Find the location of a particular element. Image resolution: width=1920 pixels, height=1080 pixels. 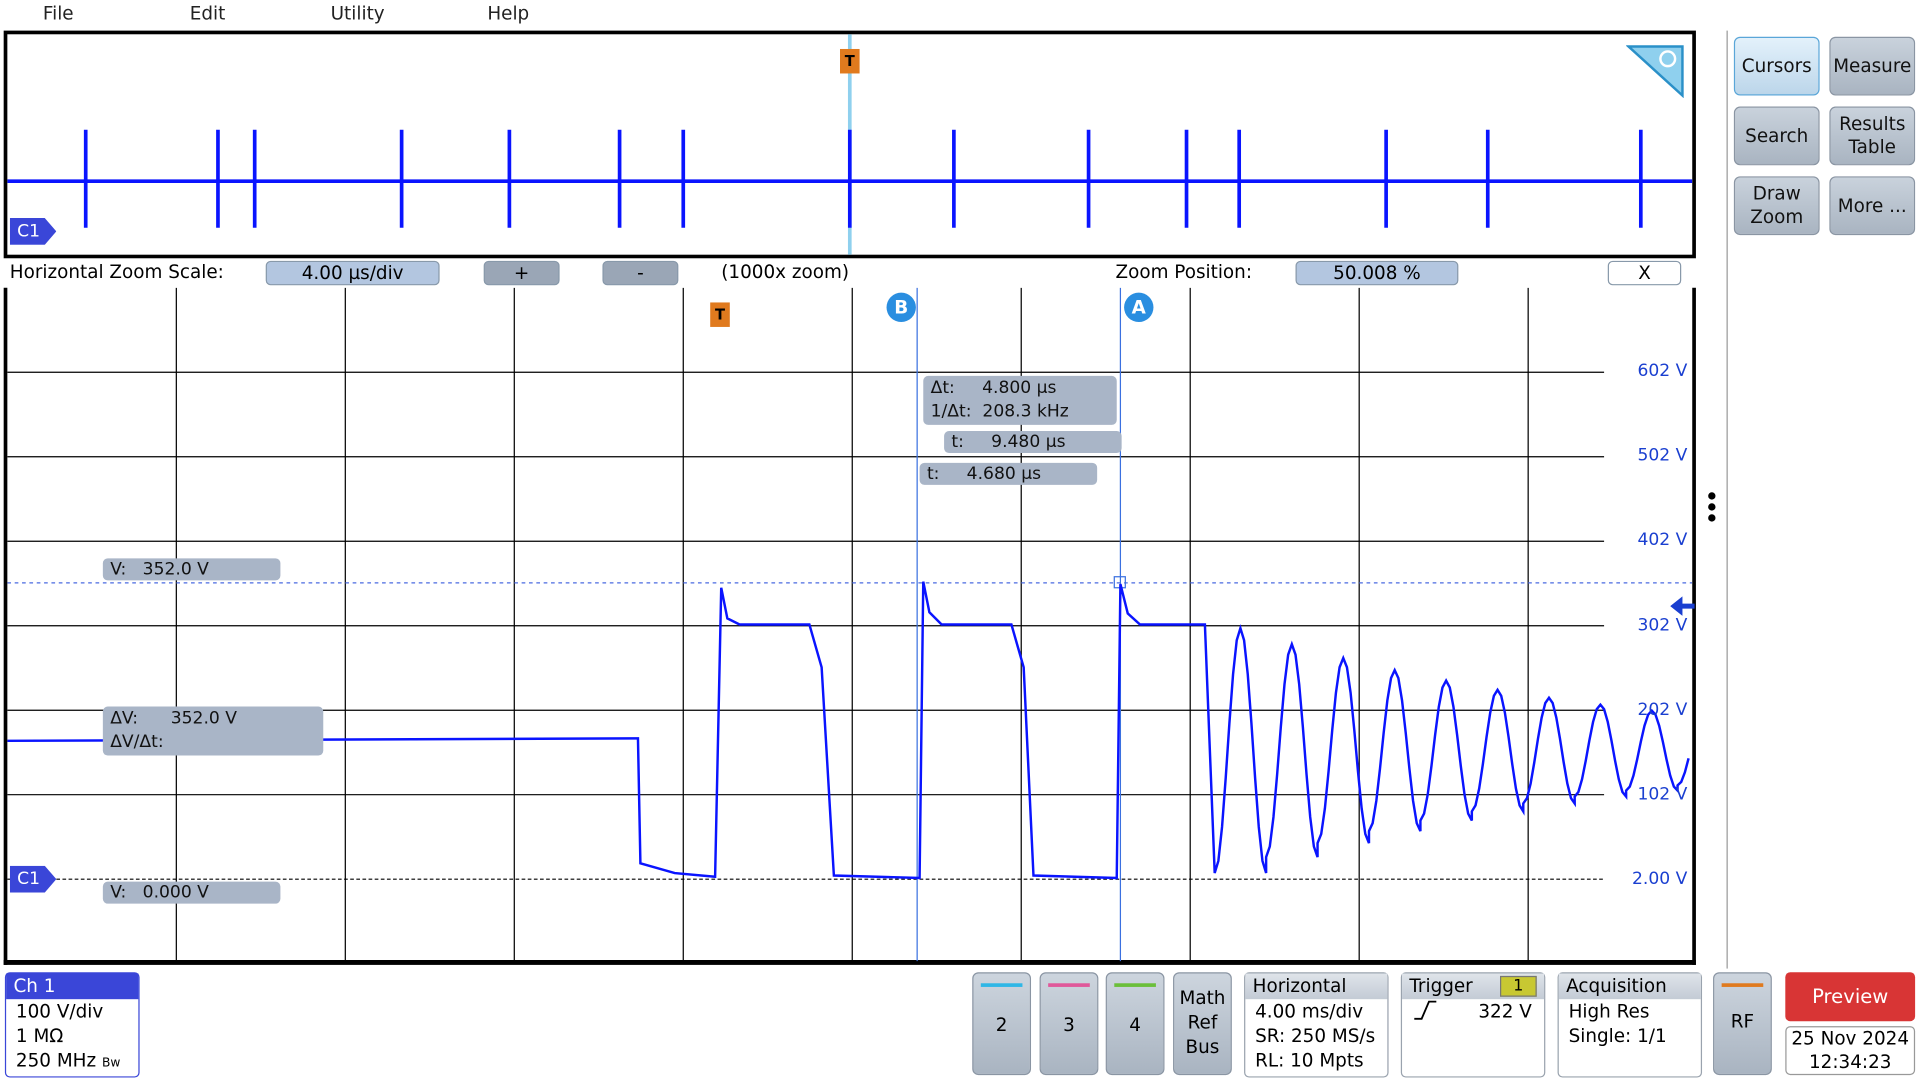

trigger-title: Trigger is located at coordinates (1441, 985).